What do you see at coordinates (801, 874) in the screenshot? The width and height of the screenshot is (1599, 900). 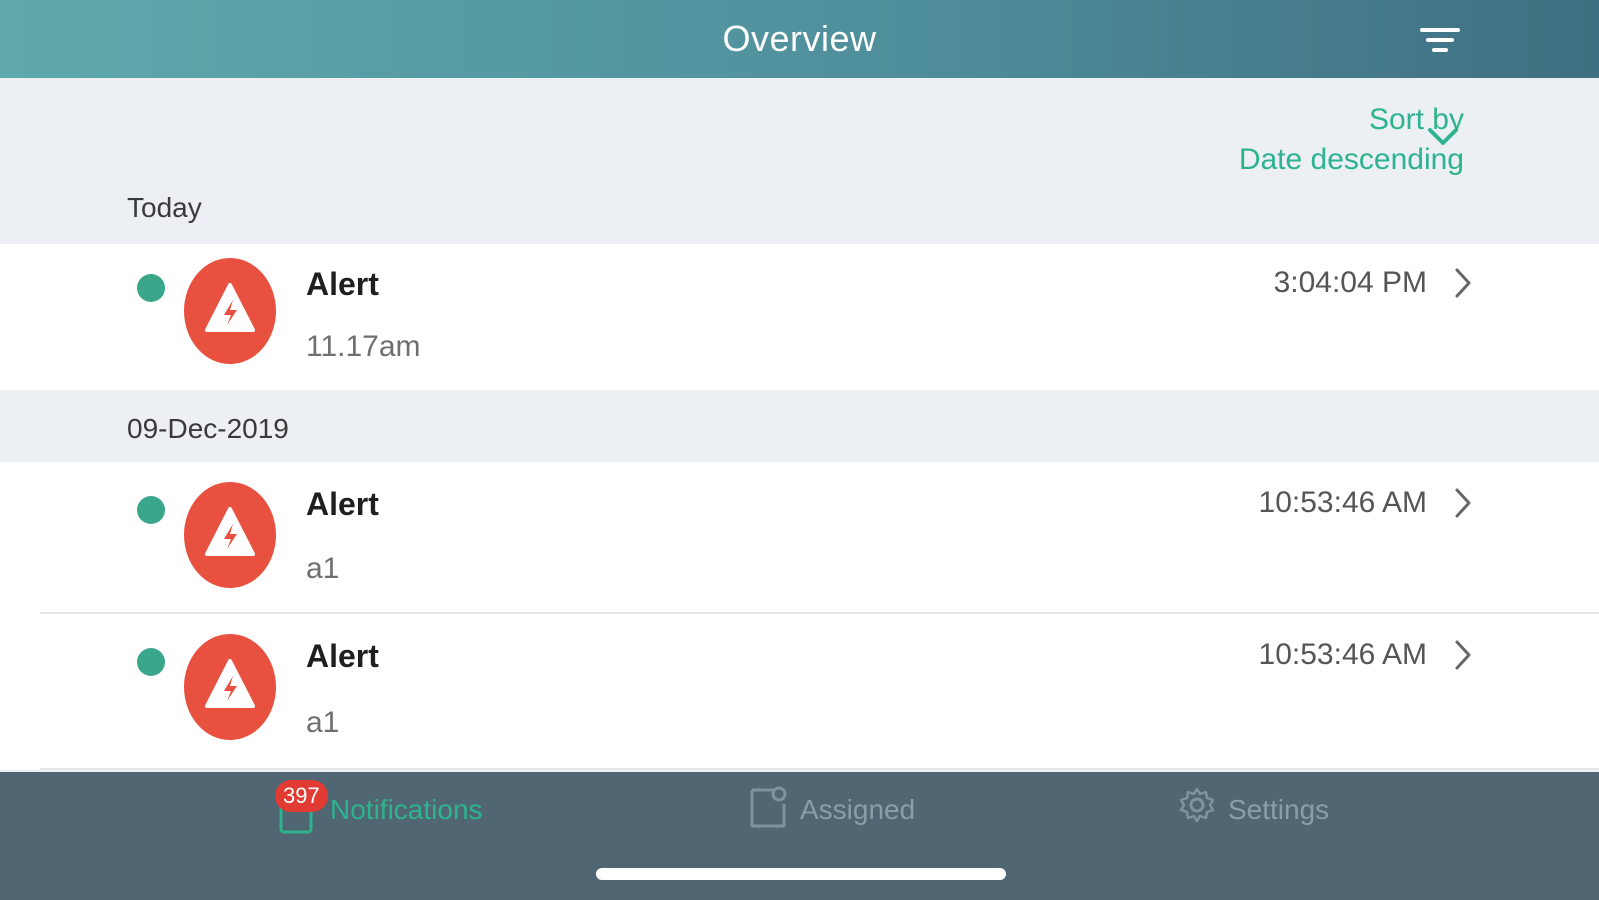 I see `home-indicator` at bounding box center [801, 874].